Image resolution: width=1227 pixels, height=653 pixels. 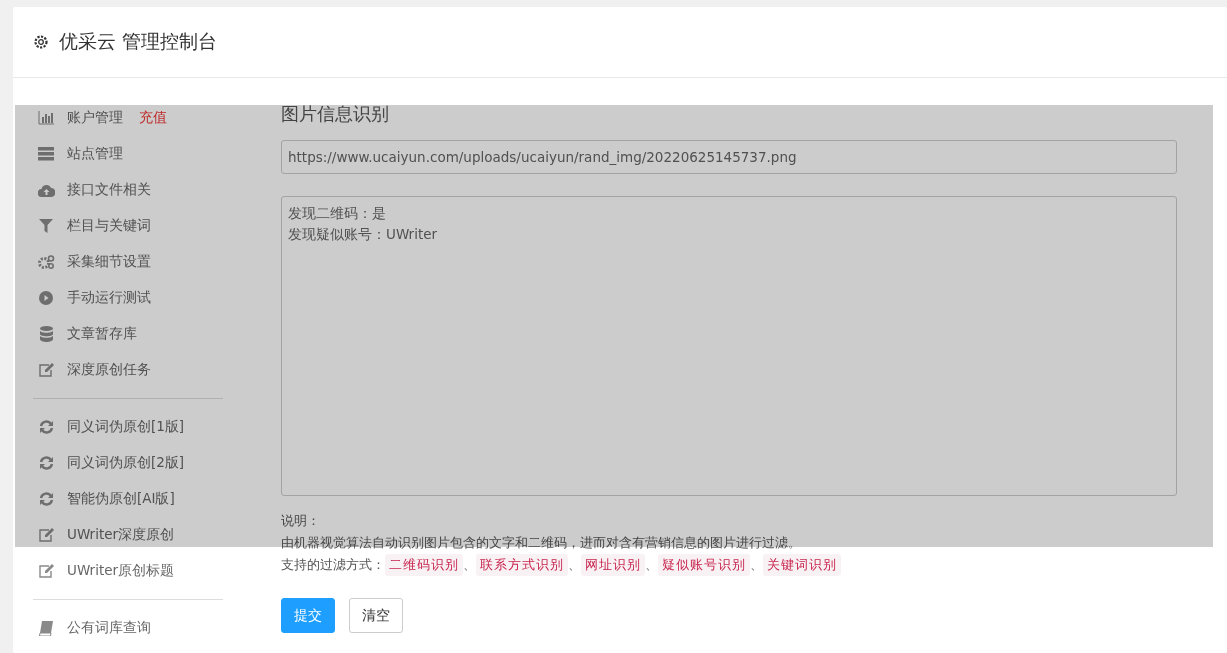 What do you see at coordinates (141, 262) in the screenshot?
I see `sidebar-item: 采集细节设置` at bounding box center [141, 262].